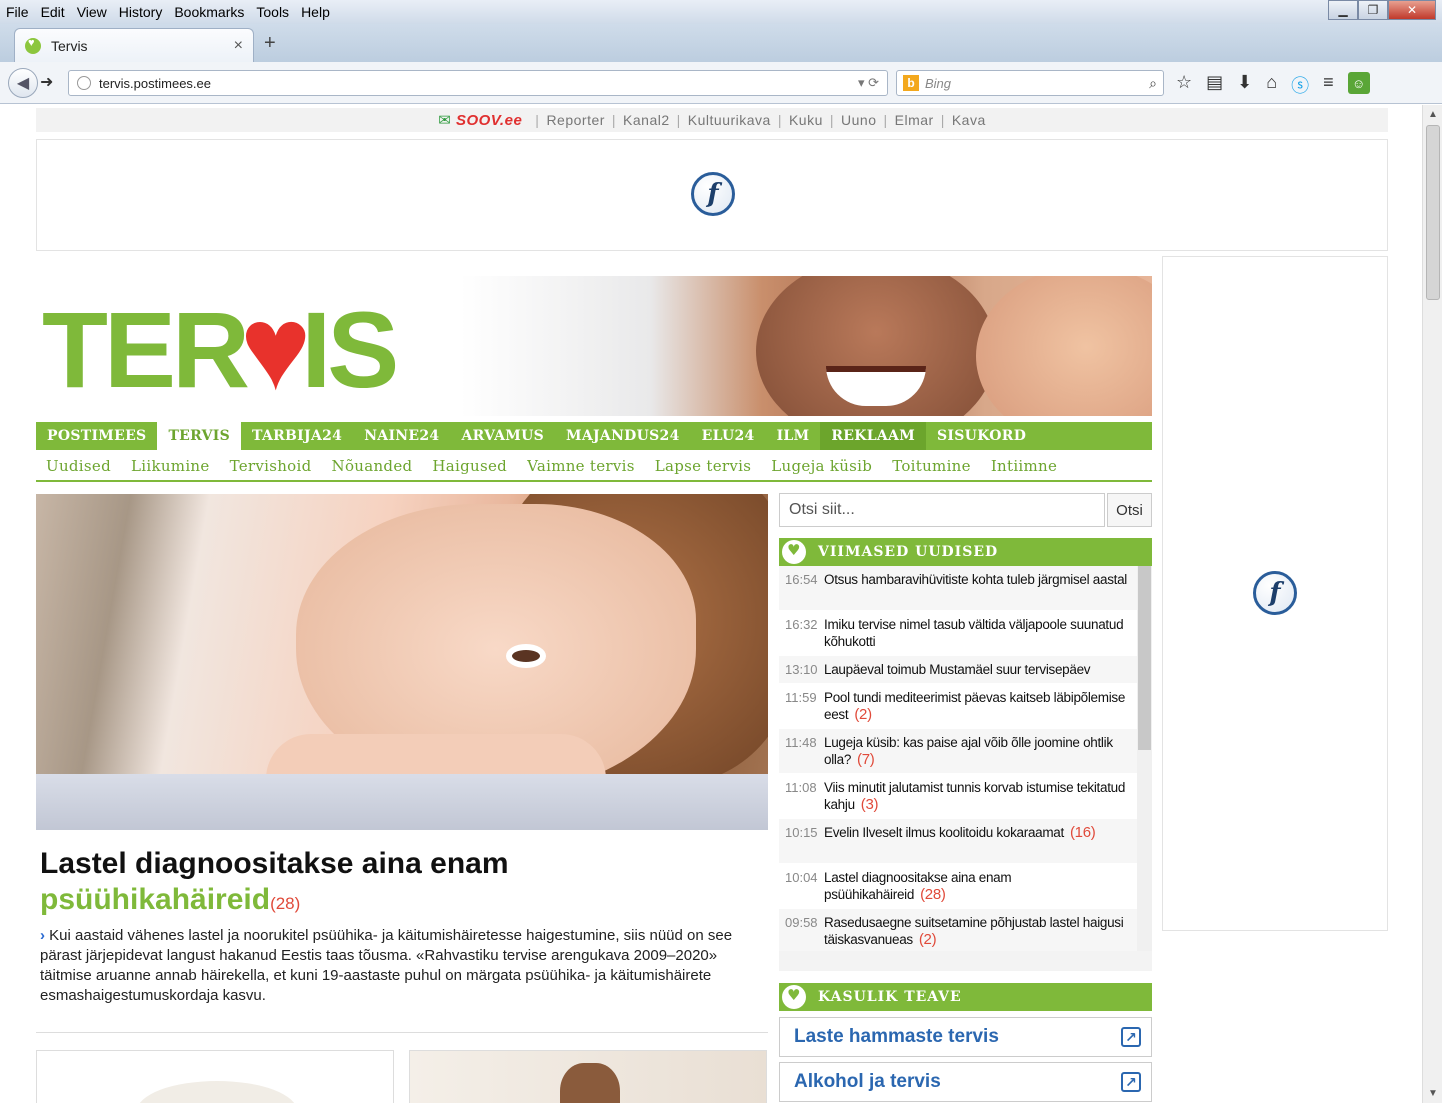  I want to click on site-search-button: Otsi, so click(1129, 510).